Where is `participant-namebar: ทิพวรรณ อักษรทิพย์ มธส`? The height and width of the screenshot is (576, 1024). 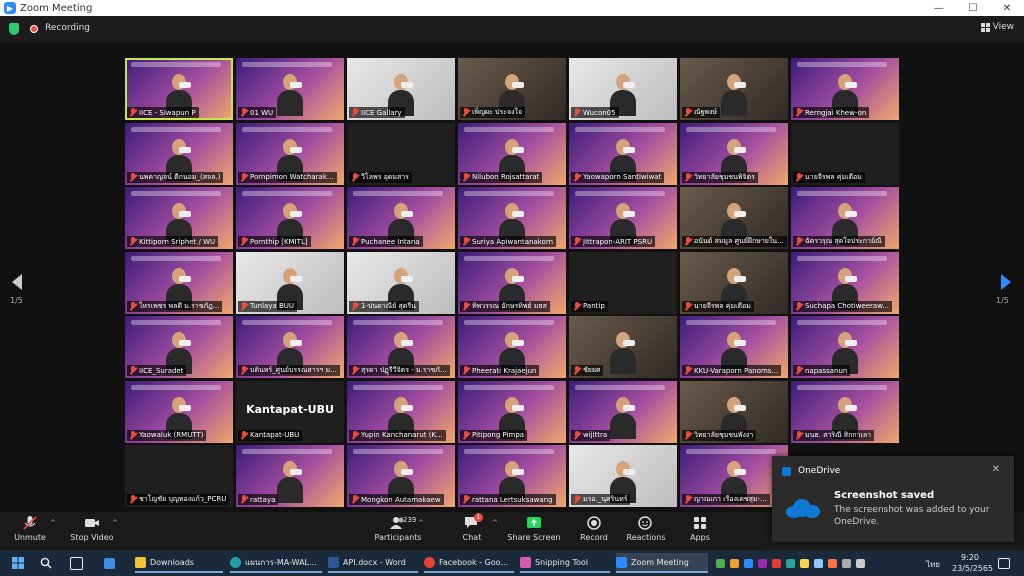
participant-namebar: ทิพวรรณ อักษรทิพย์ มธส is located at coordinates (505, 306).